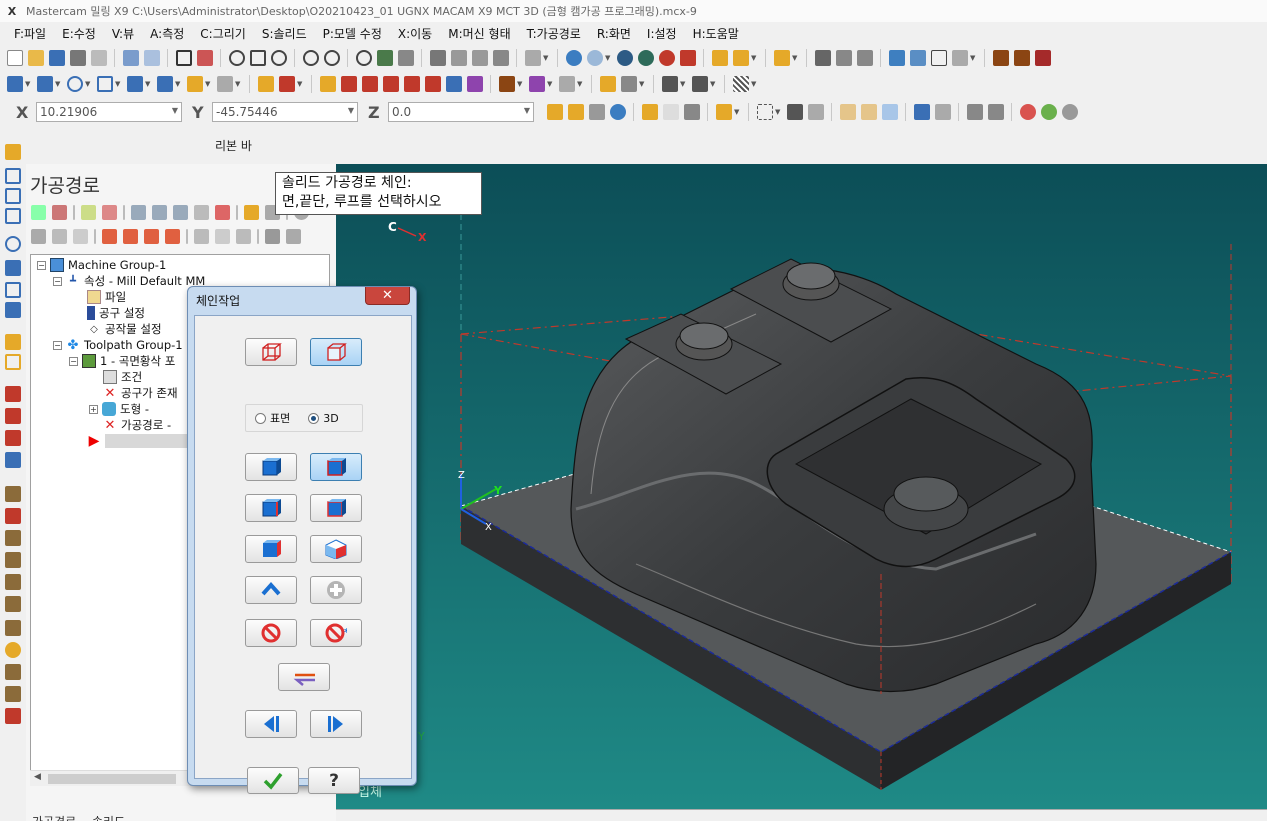 This screenshot has width=1267, height=821. I want to click on tree-node-files: 파일, so click(106, 297).